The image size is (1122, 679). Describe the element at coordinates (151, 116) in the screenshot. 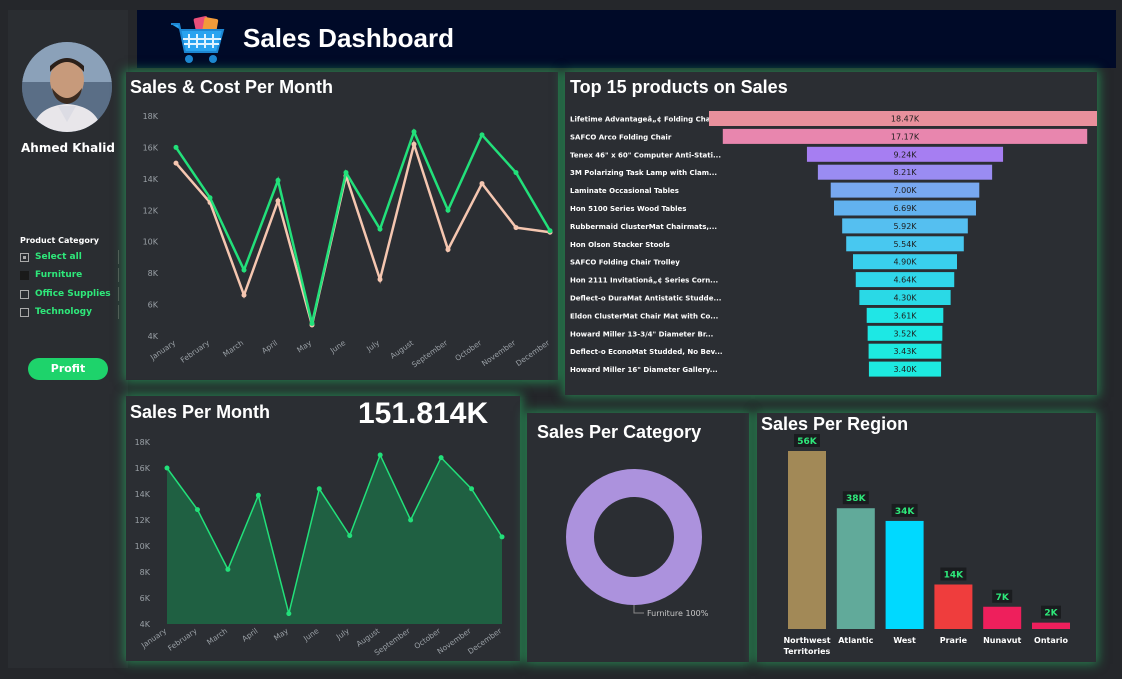

I see `y-tick-label: 18K` at that location.